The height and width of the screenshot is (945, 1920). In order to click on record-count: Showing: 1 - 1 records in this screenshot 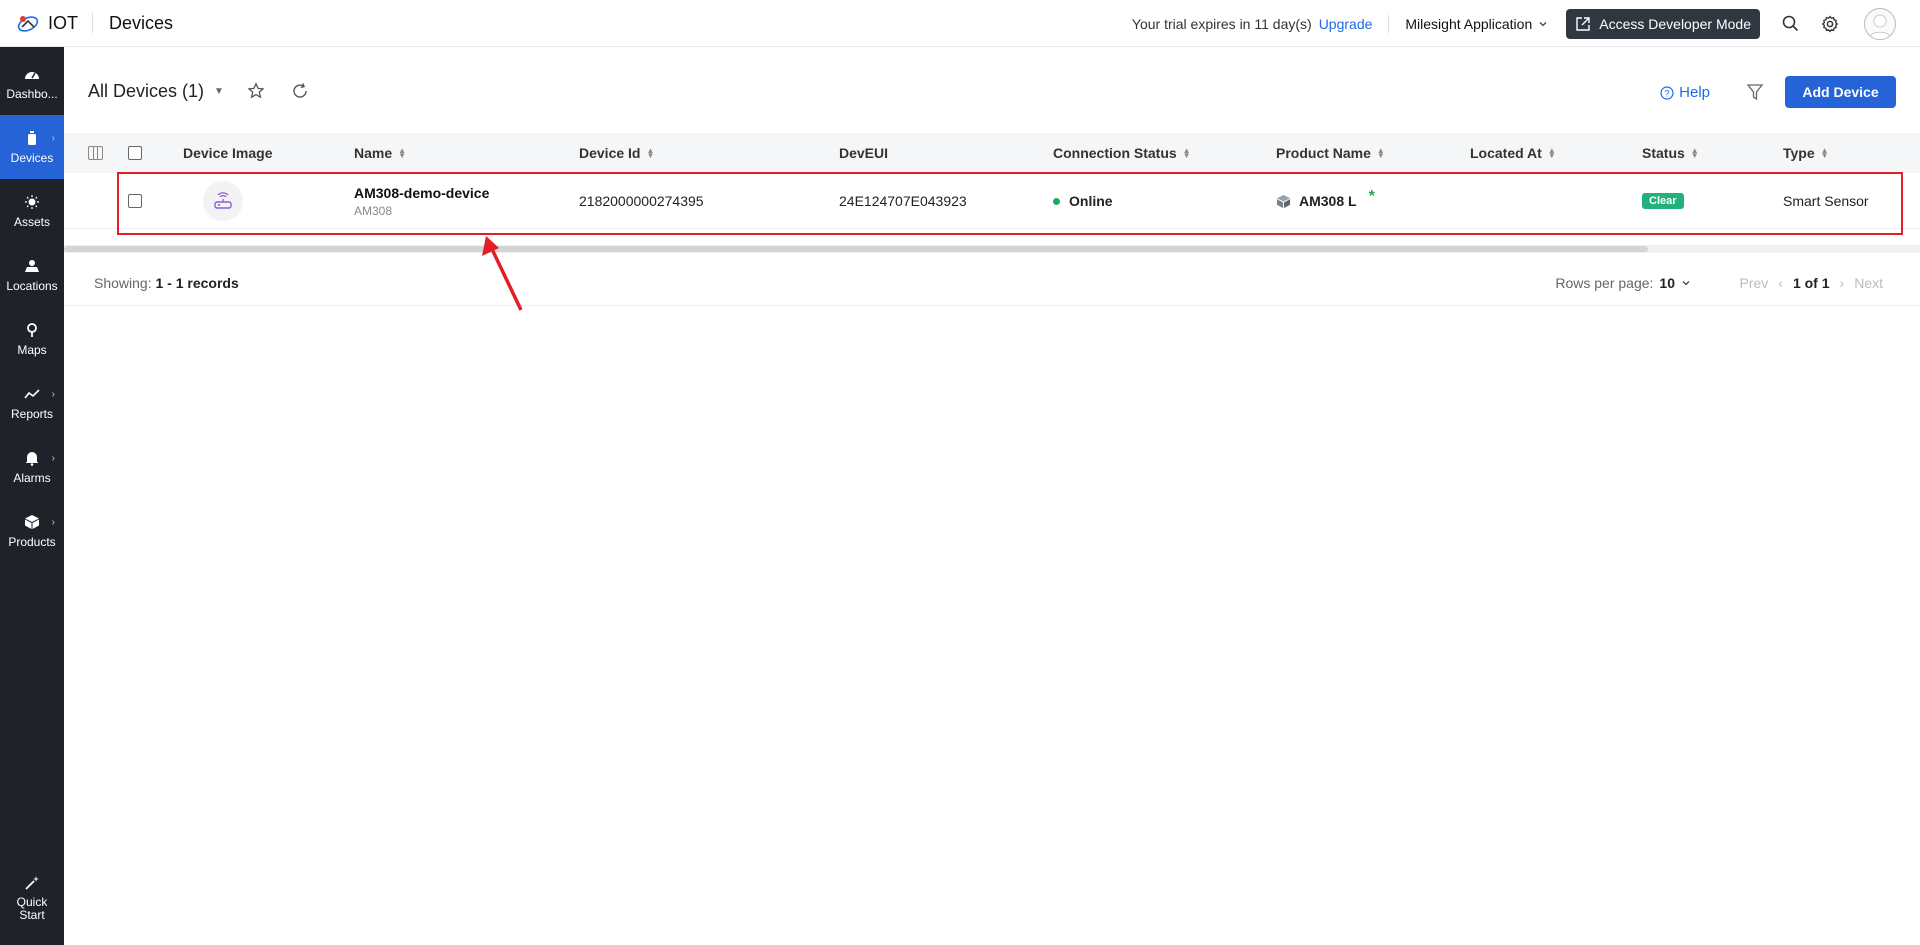, I will do `click(166, 283)`.